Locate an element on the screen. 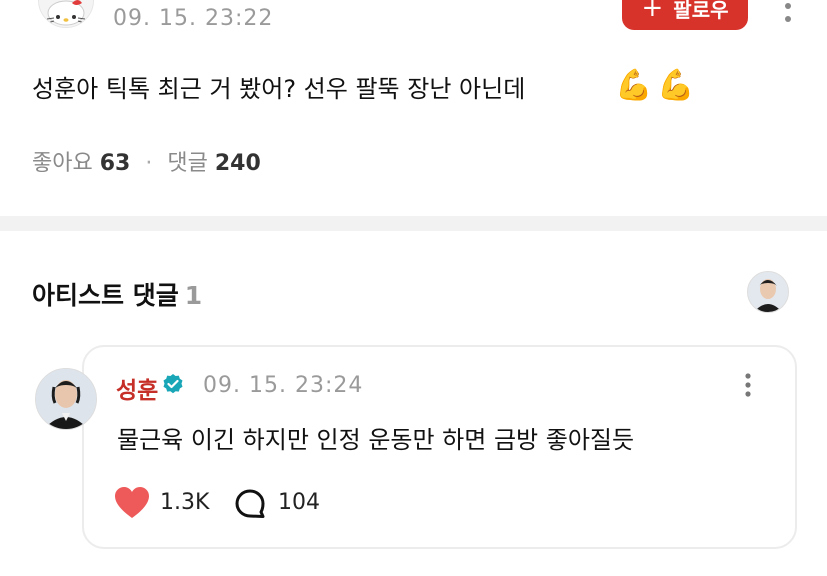 This screenshot has width=827, height=576. artist-avatar-image is located at coordinates (768, 292).